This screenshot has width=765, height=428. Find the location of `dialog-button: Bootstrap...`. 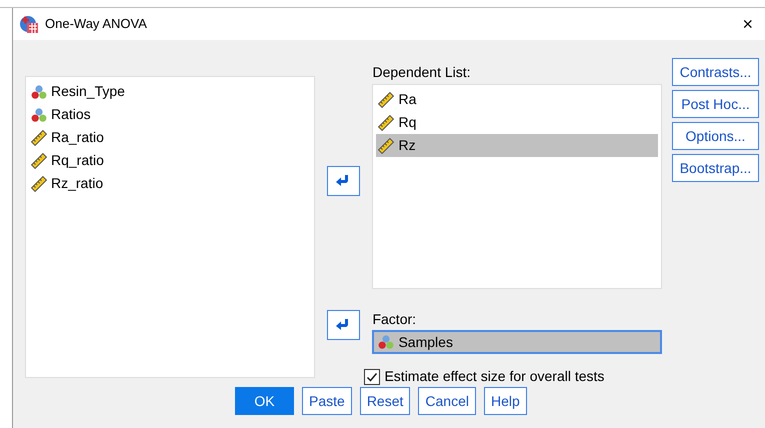

dialog-button: Bootstrap... is located at coordinates (715, 168).